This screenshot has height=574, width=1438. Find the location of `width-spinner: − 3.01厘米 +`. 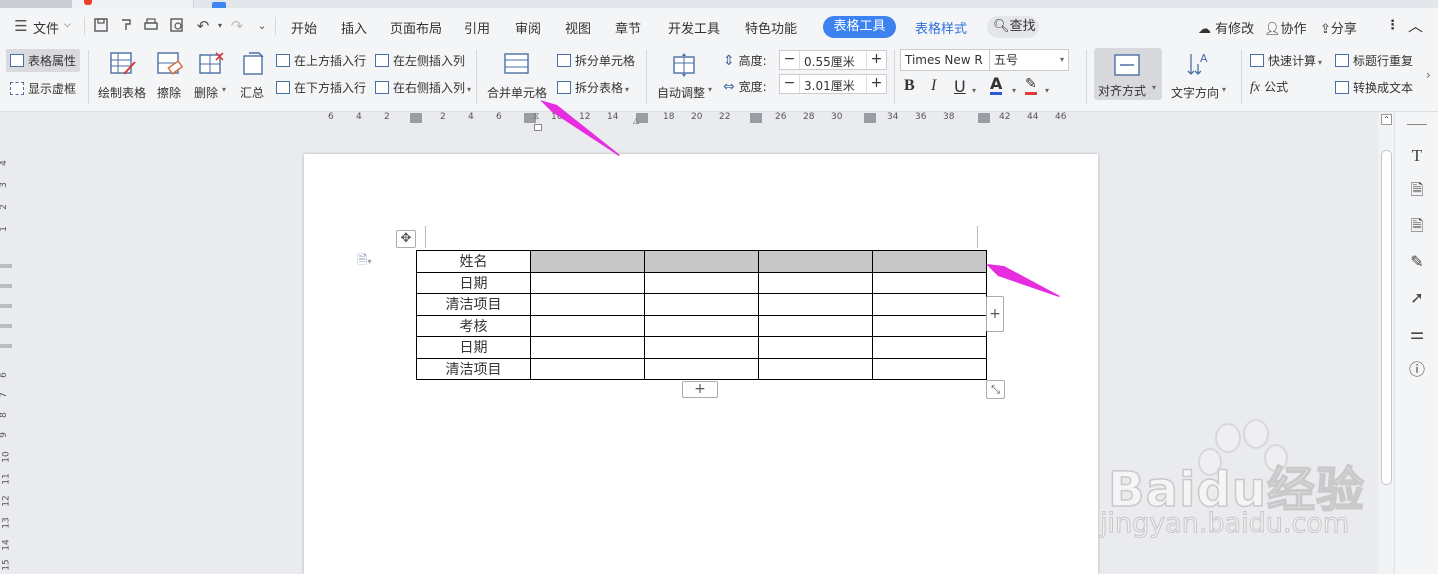

width-spinner: − 3.01厘米 + is located at coordinates (833, 84).